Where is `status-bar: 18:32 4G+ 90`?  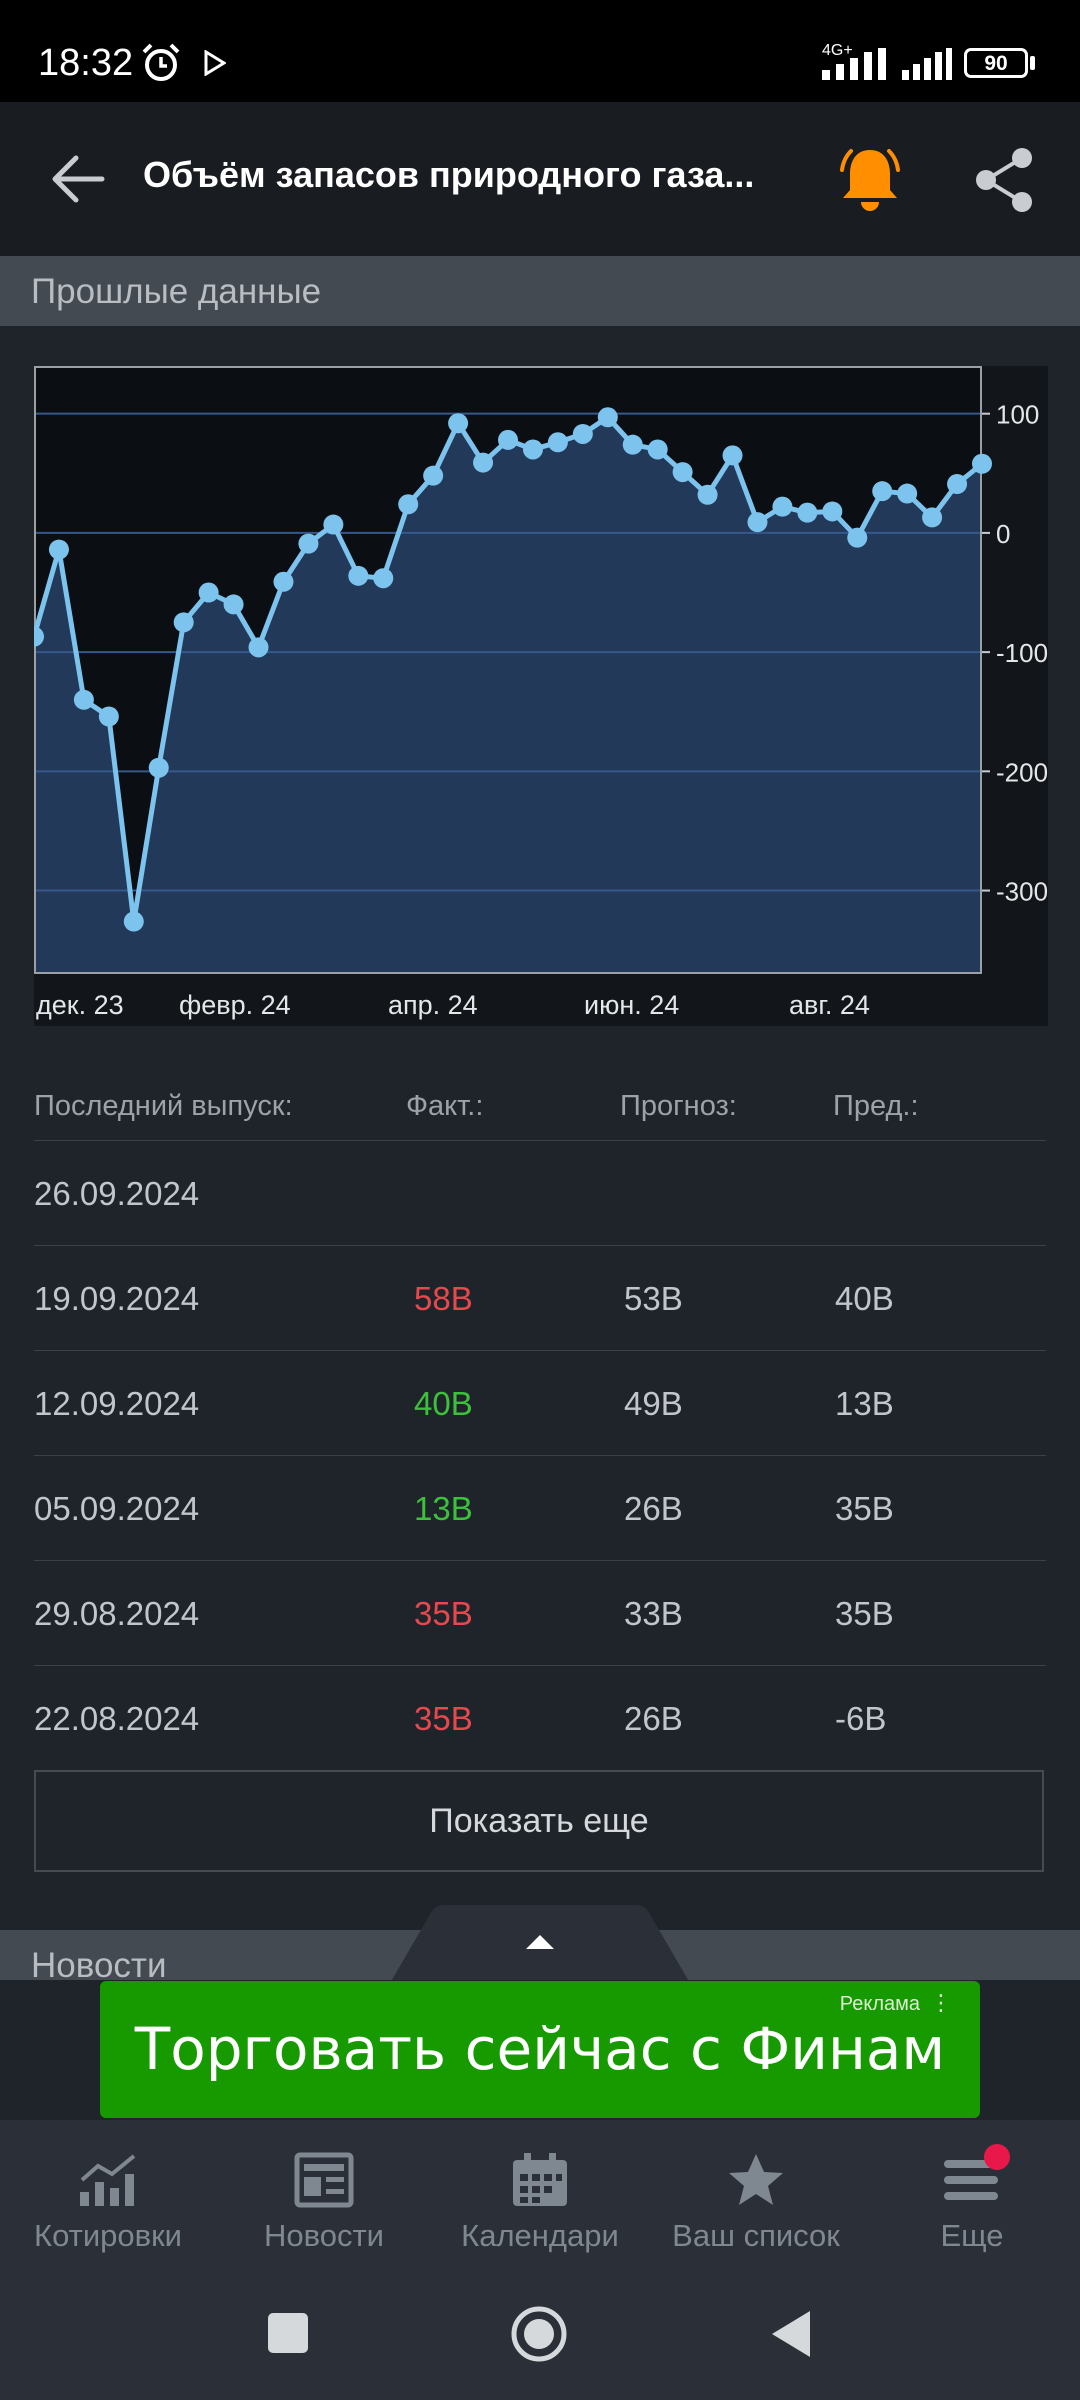
status-bar: 18:32 4G+ 90 is located at coordinates (540, 51).